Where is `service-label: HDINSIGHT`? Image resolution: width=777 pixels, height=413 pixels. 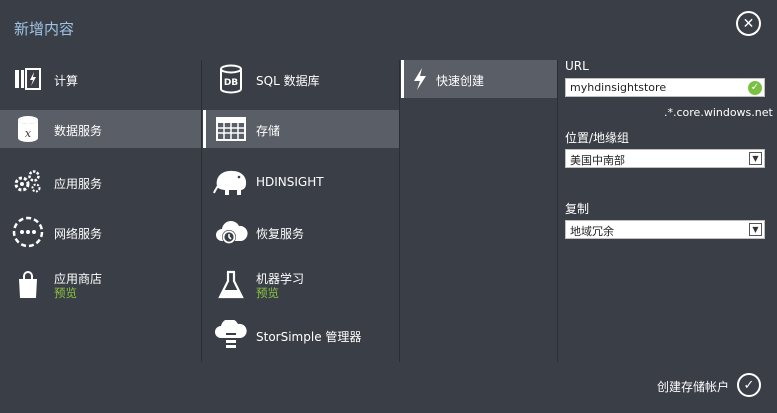
service-label: HDINSIGHT is located at coordinates (290, 182).